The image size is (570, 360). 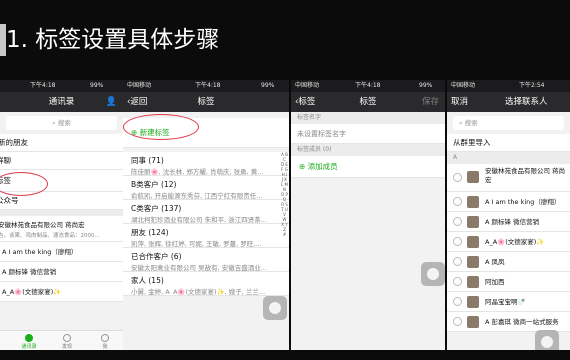 I want to click on tag-name: B类客户 (12), so click(x=154, y=184).